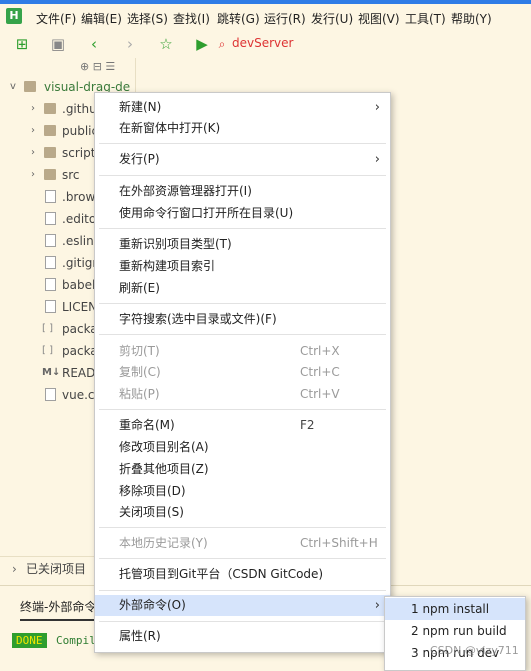 This screenshot has width=531, height=671. I want to click on menu-item-label: 发行(P), so click(139, 159).